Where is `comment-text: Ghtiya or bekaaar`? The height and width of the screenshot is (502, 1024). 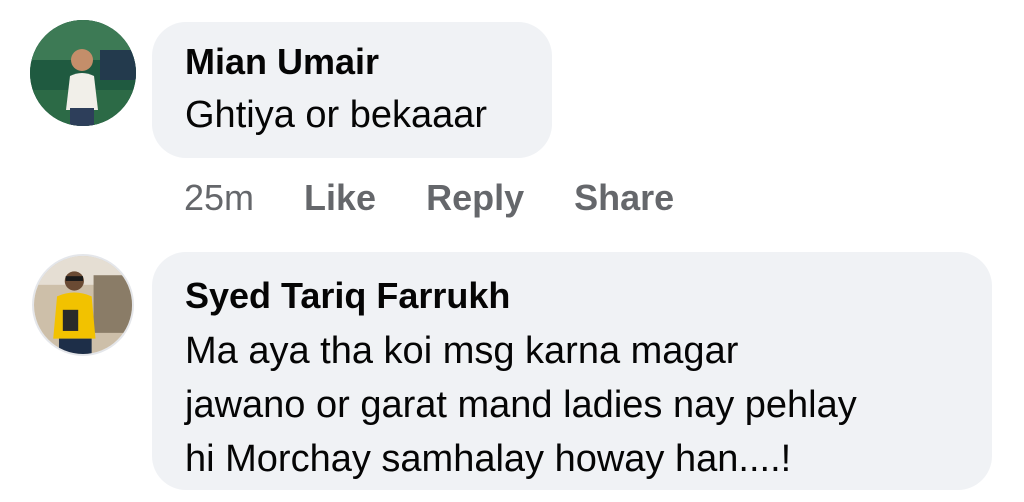
comment-text: Ghtiya or bekaaar is located at coordinates (336, 115).